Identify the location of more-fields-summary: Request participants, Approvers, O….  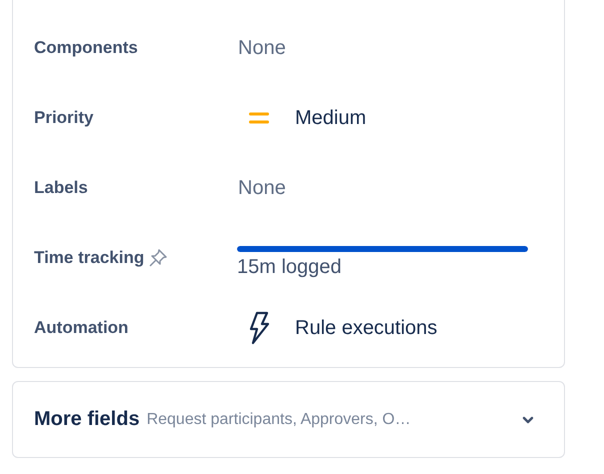
(279, 419).